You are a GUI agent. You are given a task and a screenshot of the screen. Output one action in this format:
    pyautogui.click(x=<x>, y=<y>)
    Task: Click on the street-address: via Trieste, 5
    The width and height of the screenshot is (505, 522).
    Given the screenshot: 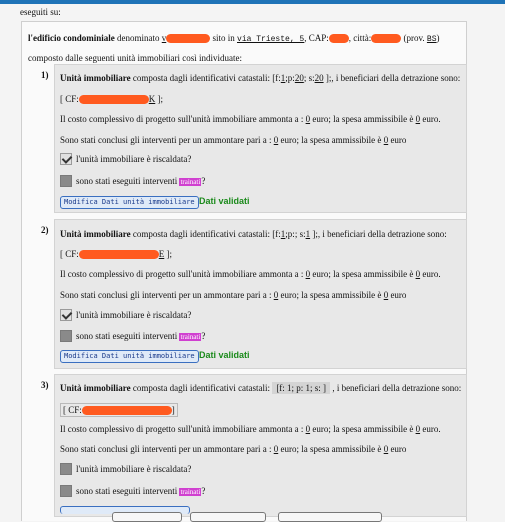 What is the action you would take?
    pyautogui.click(x=271, y=39)
    